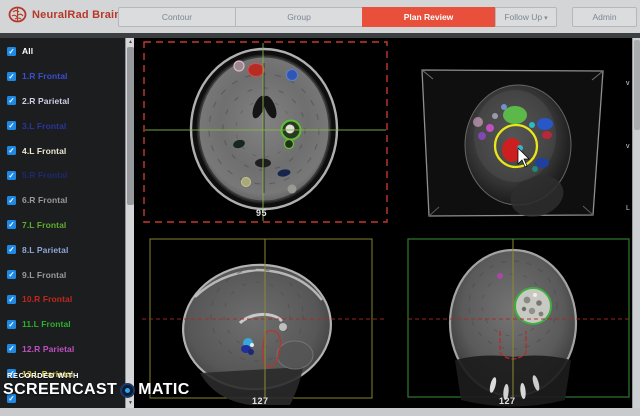 This screenshot has width=640, height=416. What do you see at coordinates (177, 17) in the screenshot?
I see `tab-contour: Contour` at bounding box center [177, 17].